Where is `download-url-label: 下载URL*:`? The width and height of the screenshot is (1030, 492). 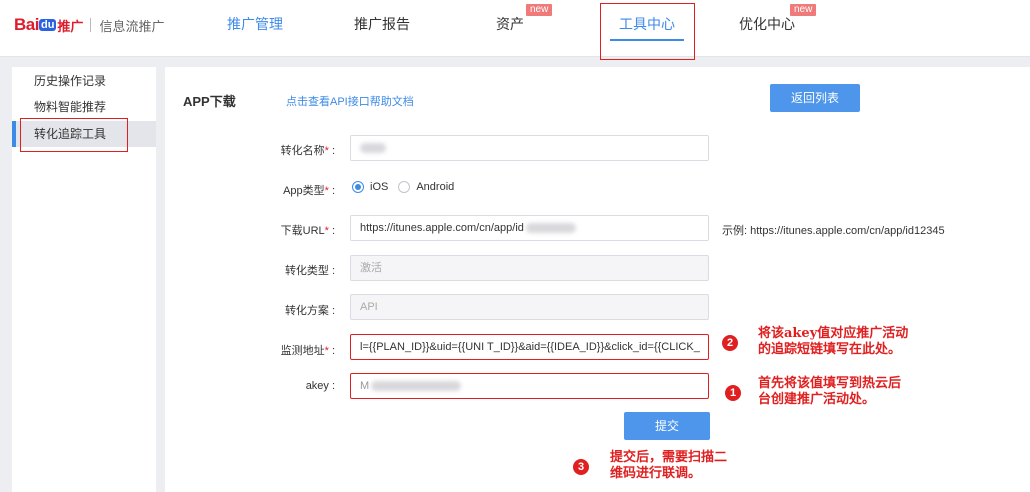 download-url-label: 下载URL*: is located at coordinates (307, 231).